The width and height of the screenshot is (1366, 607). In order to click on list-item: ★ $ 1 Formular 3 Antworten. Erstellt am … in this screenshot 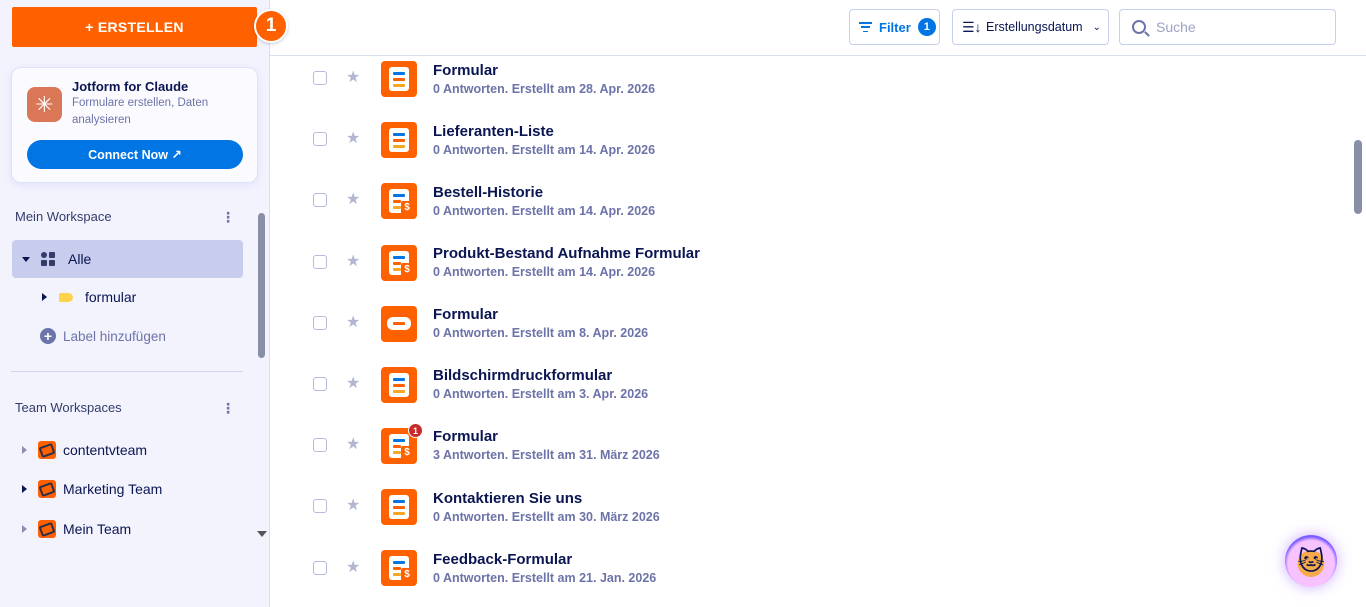, I will do `click(811, 452)`.